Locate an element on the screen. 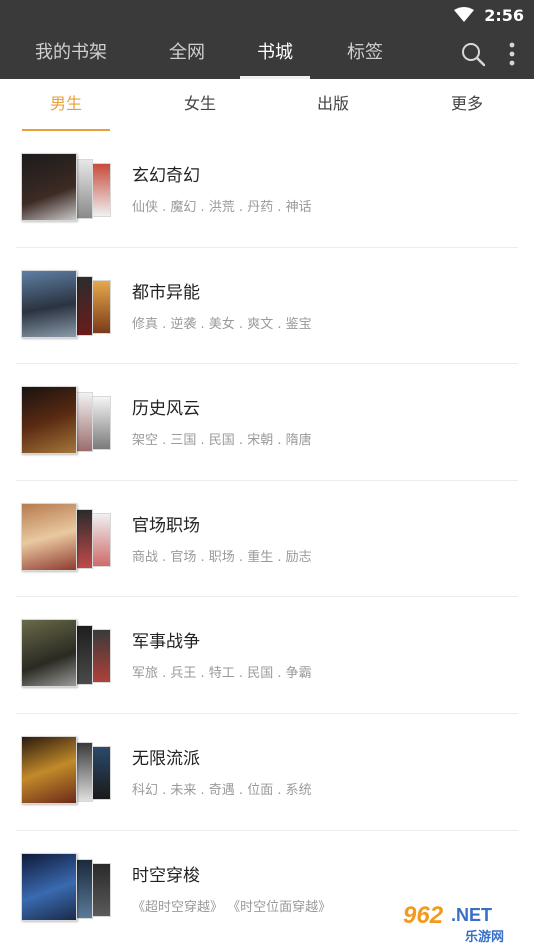 The image size is (534, 949). site-watermark-logo: 962 .NET 乐游网 is located at coordinates (463, 922).